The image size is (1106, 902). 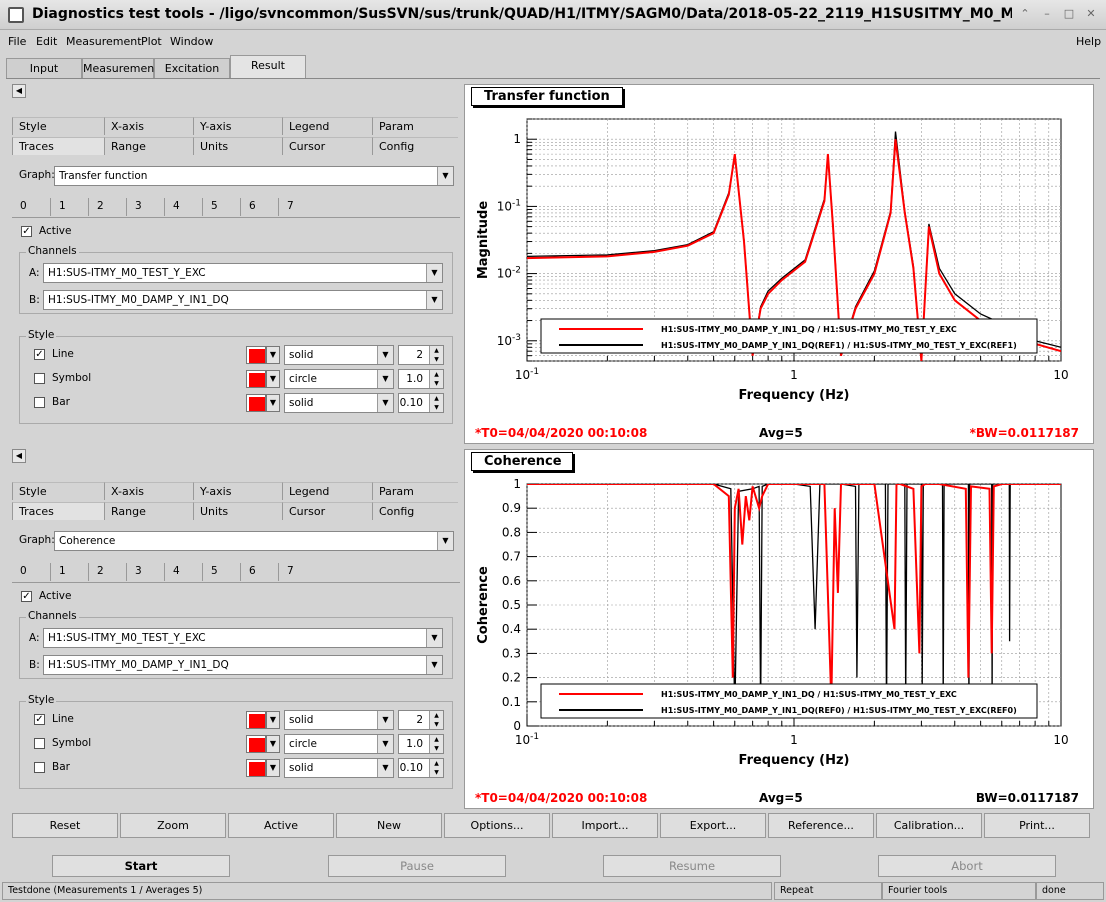 I want to click on trace-tab-2: 2, so click(x=107, y=572).